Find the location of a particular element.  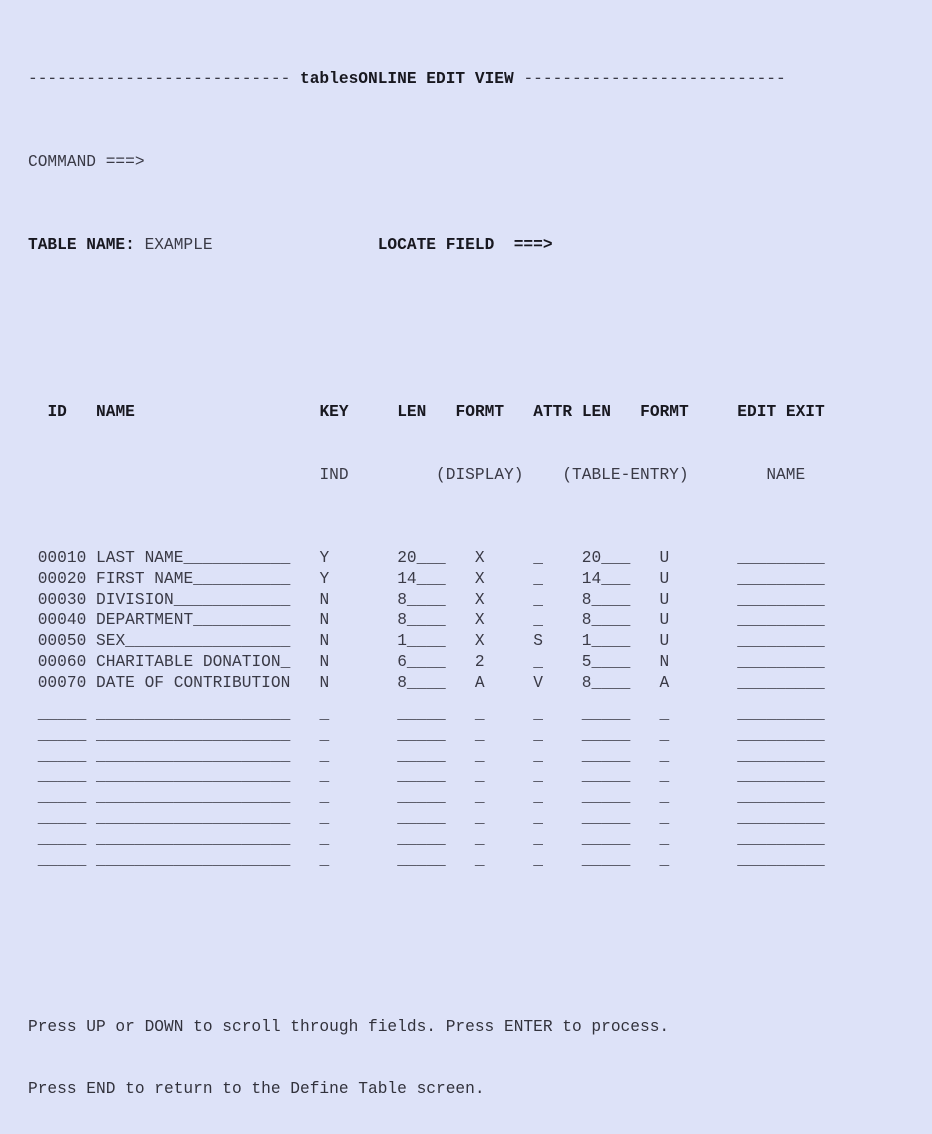

cell-id: 00060 is located at coordinates (62, 662).